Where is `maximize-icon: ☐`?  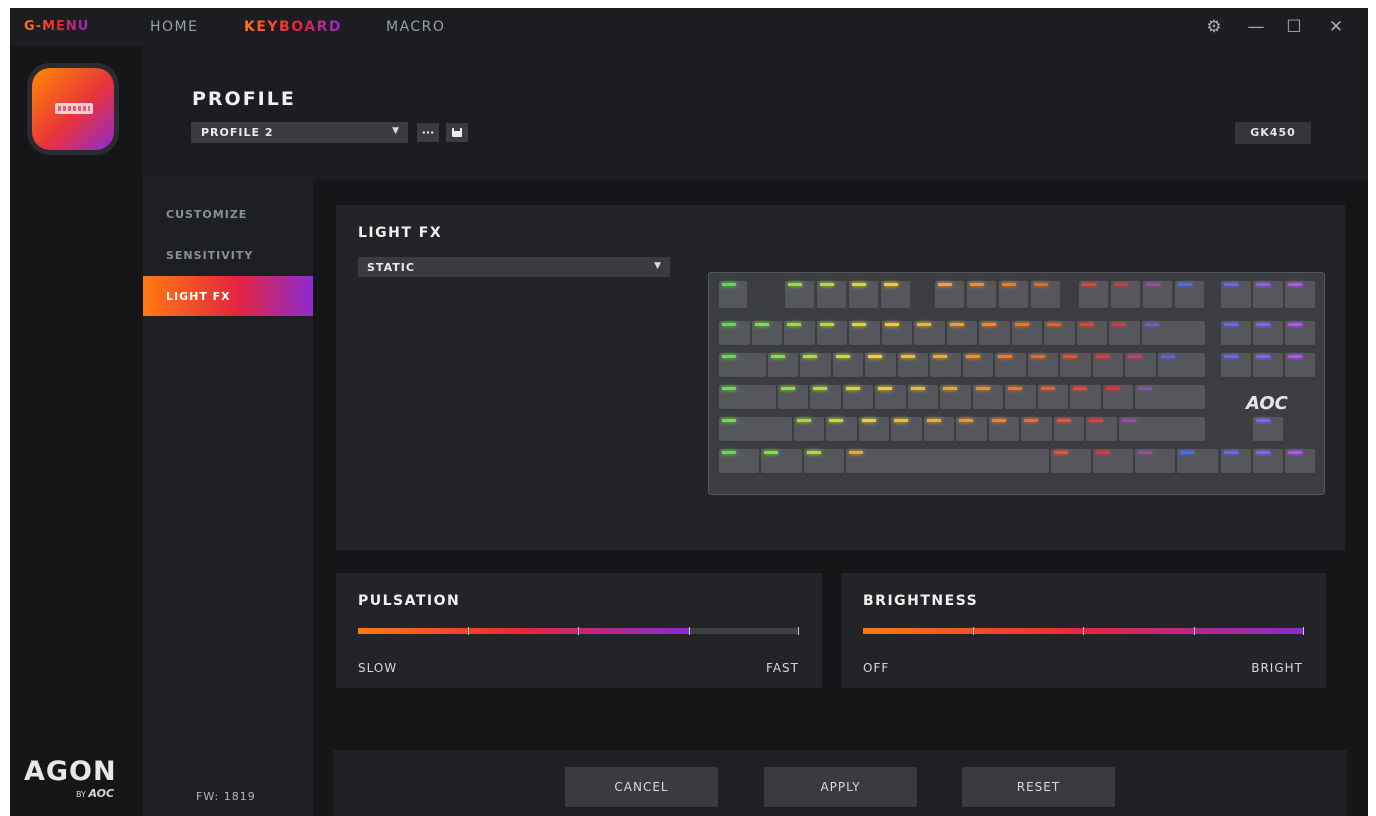
maximize-icon: ☐ is located at coordinates (1294, 27).